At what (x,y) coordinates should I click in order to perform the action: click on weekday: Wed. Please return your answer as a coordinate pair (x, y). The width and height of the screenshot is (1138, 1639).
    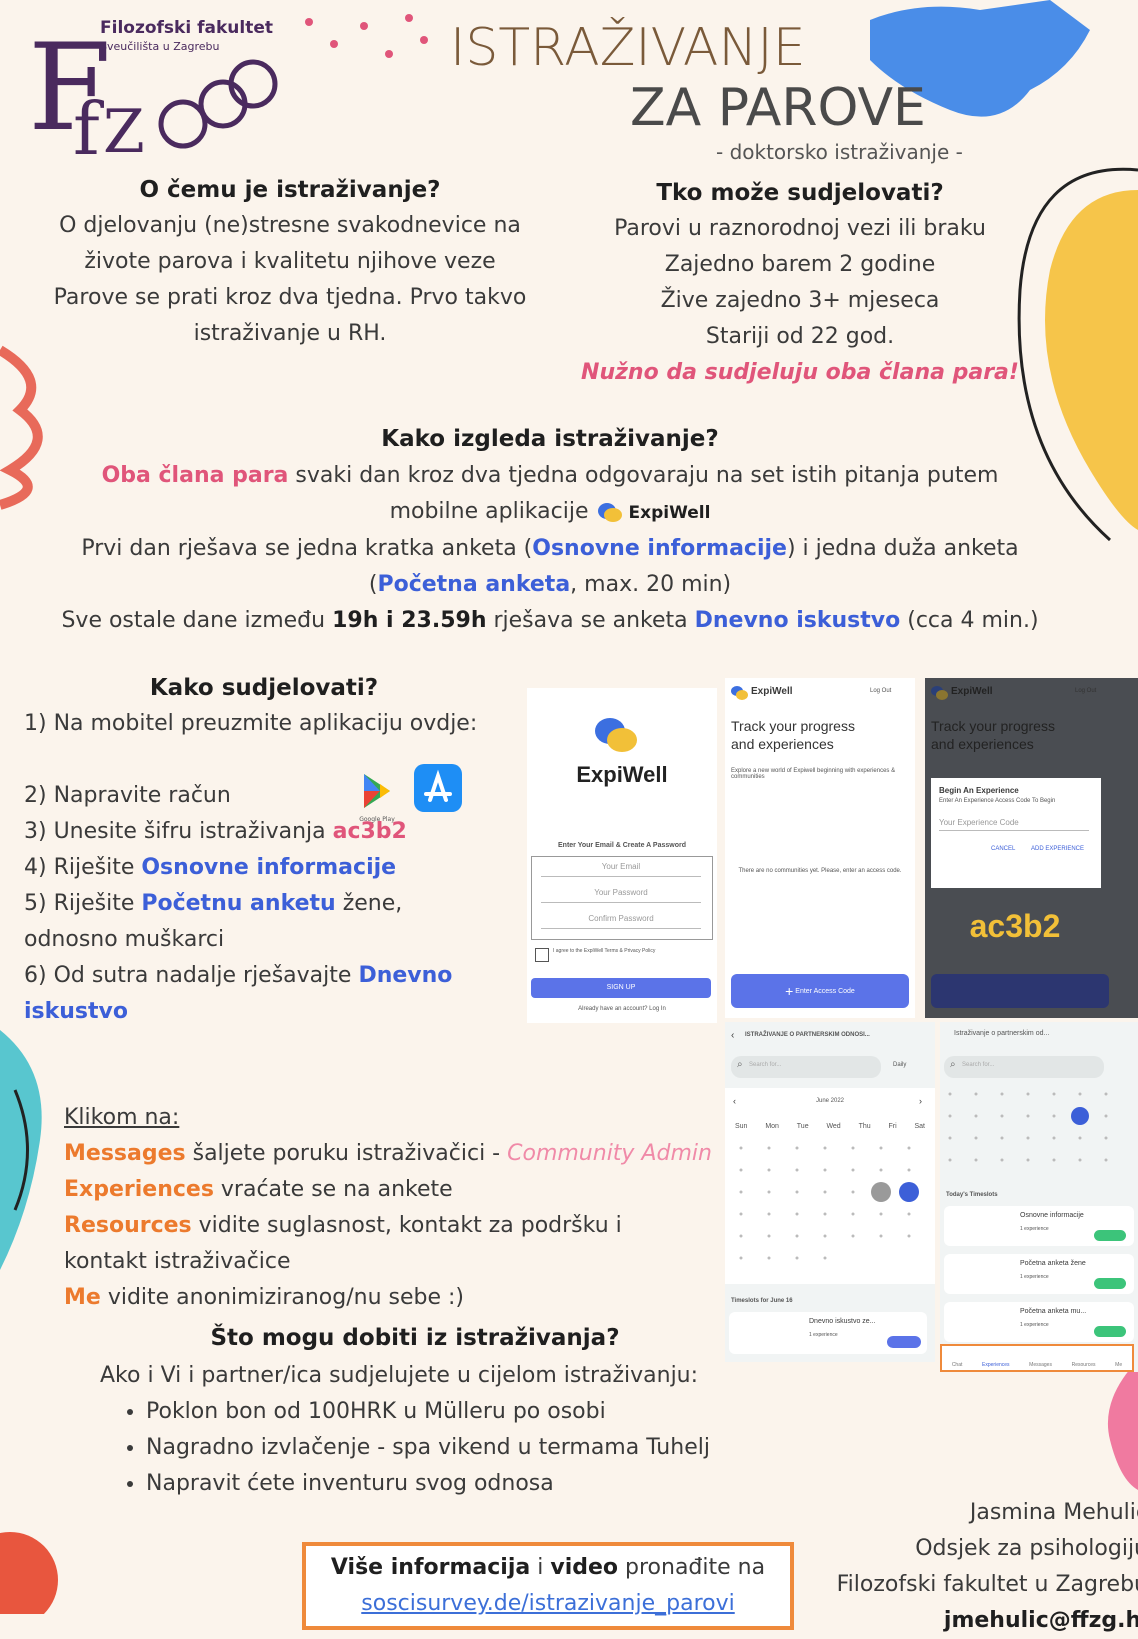
    Looking at the image, I should click on (833, 1126).